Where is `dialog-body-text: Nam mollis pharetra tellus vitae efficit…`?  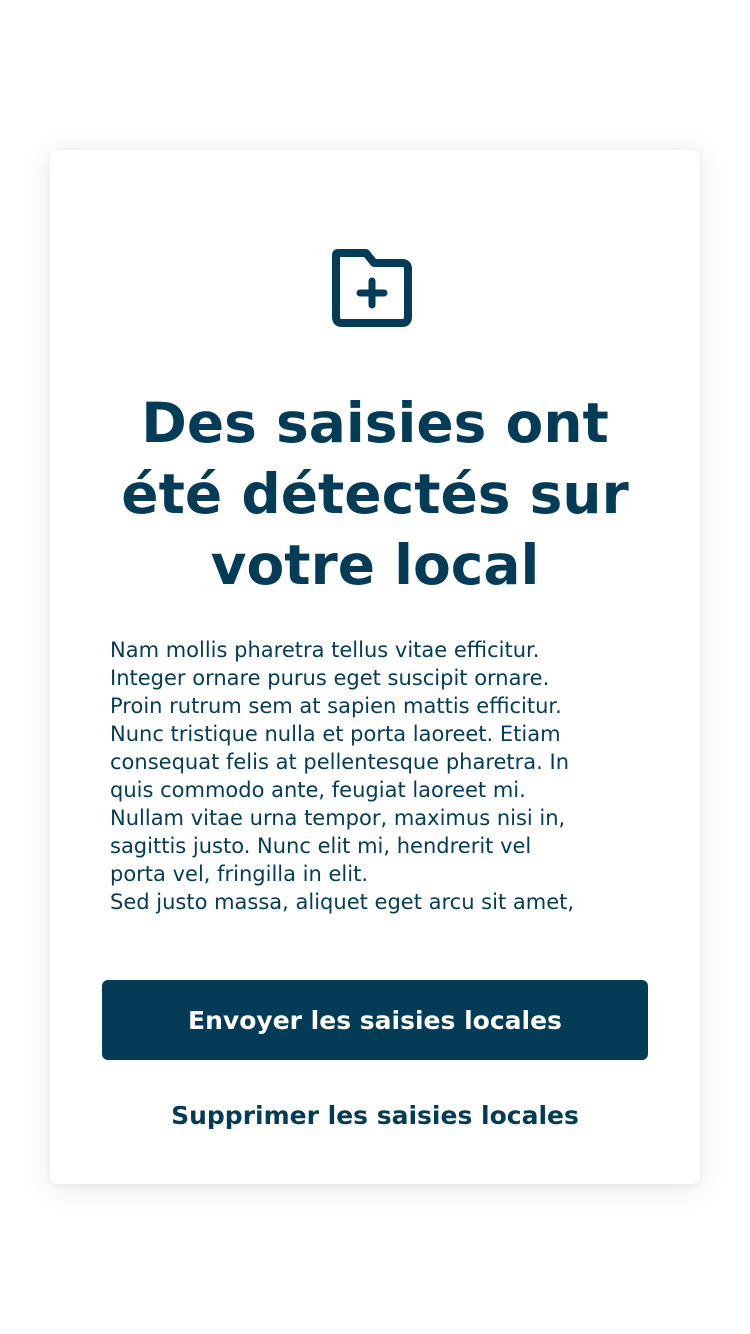 dialog-body-text: Nam mollis pharetra tellus vitae efficit… is located at coordinates (342, 776).